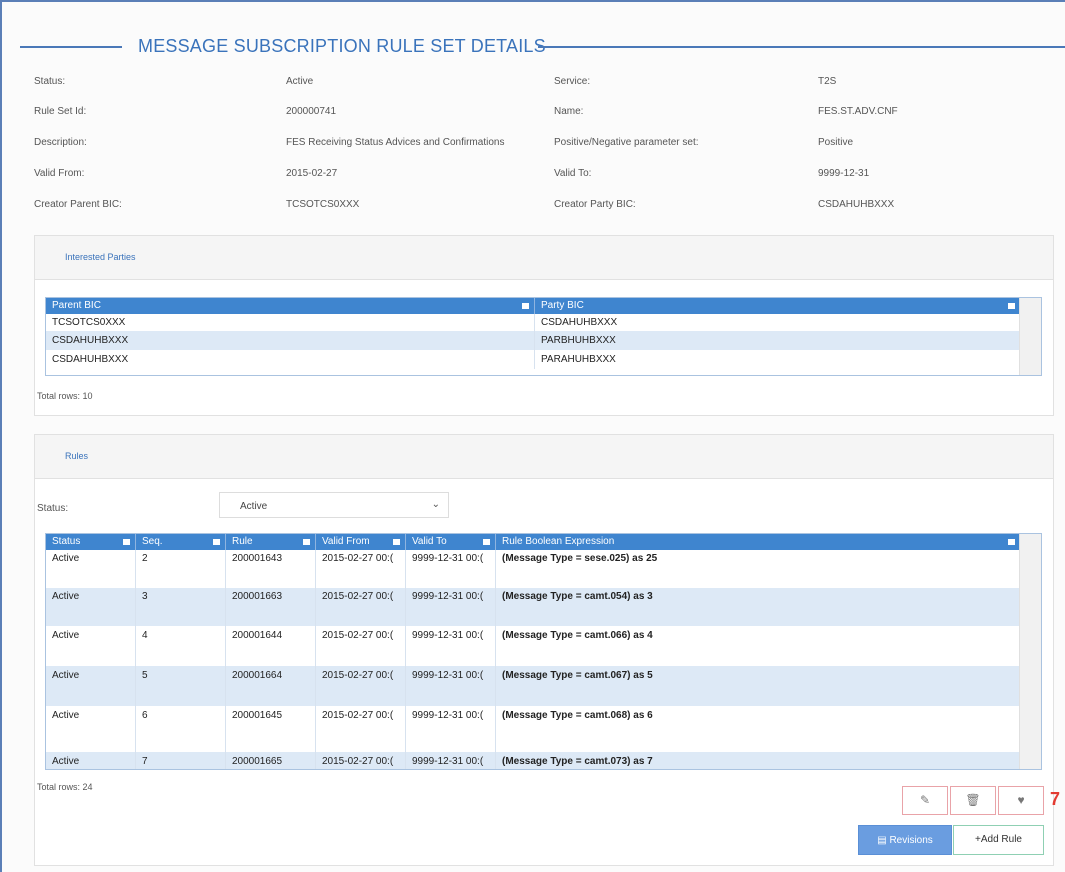  I want to click on detail-value: CSDAHUHBXXX, so click(856, 204).